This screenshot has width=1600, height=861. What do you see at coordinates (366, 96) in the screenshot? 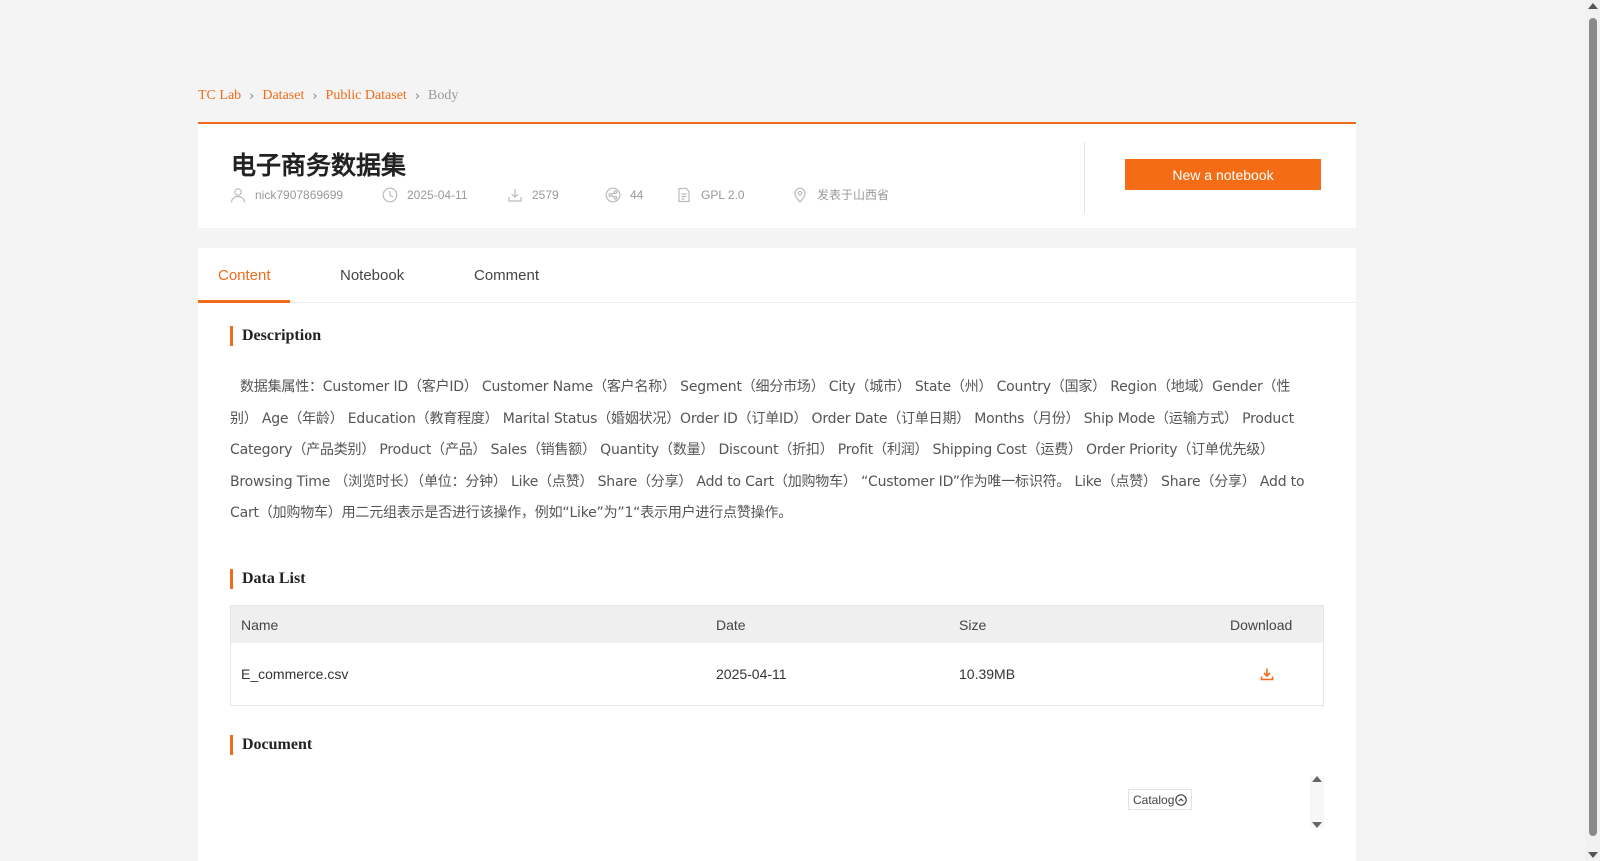
I see `breadcrumb-public-dataset: Public Dataset` at bounding box center [366, 96].